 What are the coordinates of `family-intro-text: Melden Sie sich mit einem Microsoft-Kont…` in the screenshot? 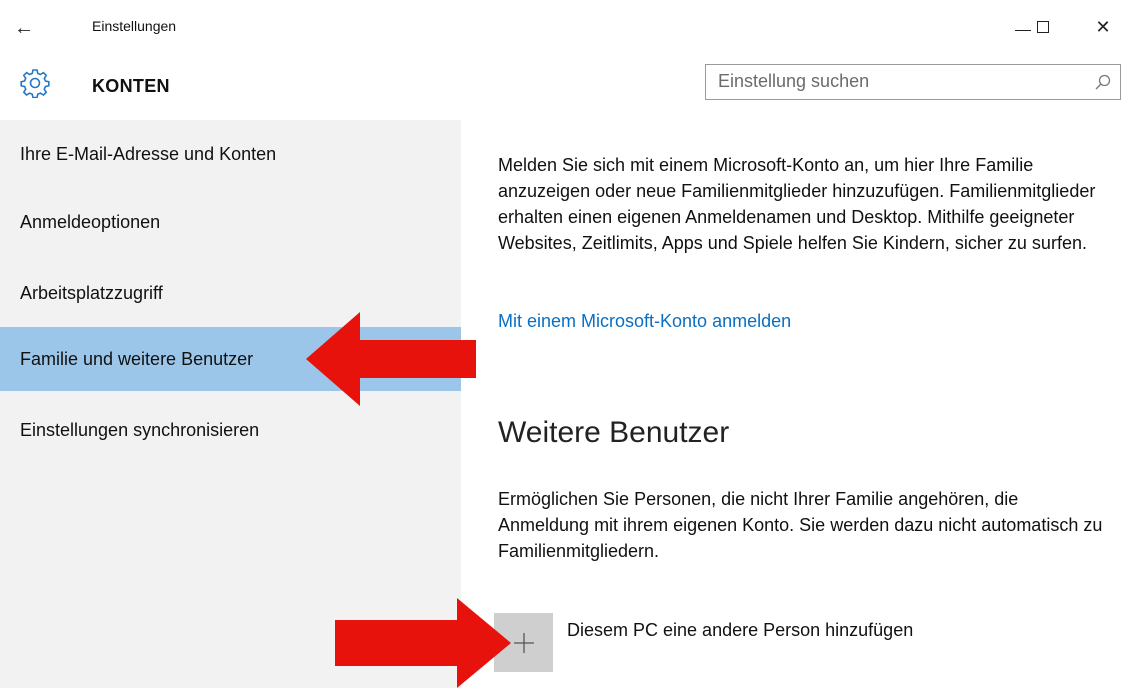 It's located at (797, 204).